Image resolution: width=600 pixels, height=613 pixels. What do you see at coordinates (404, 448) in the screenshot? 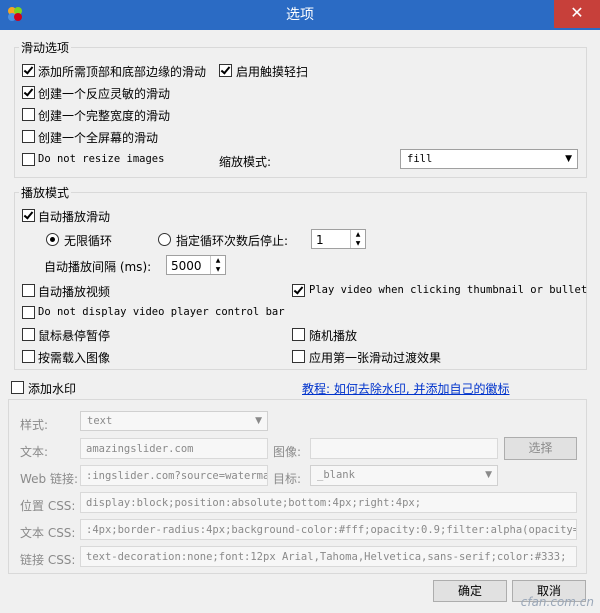
I see `image-field` at bounding box center [404, 448].